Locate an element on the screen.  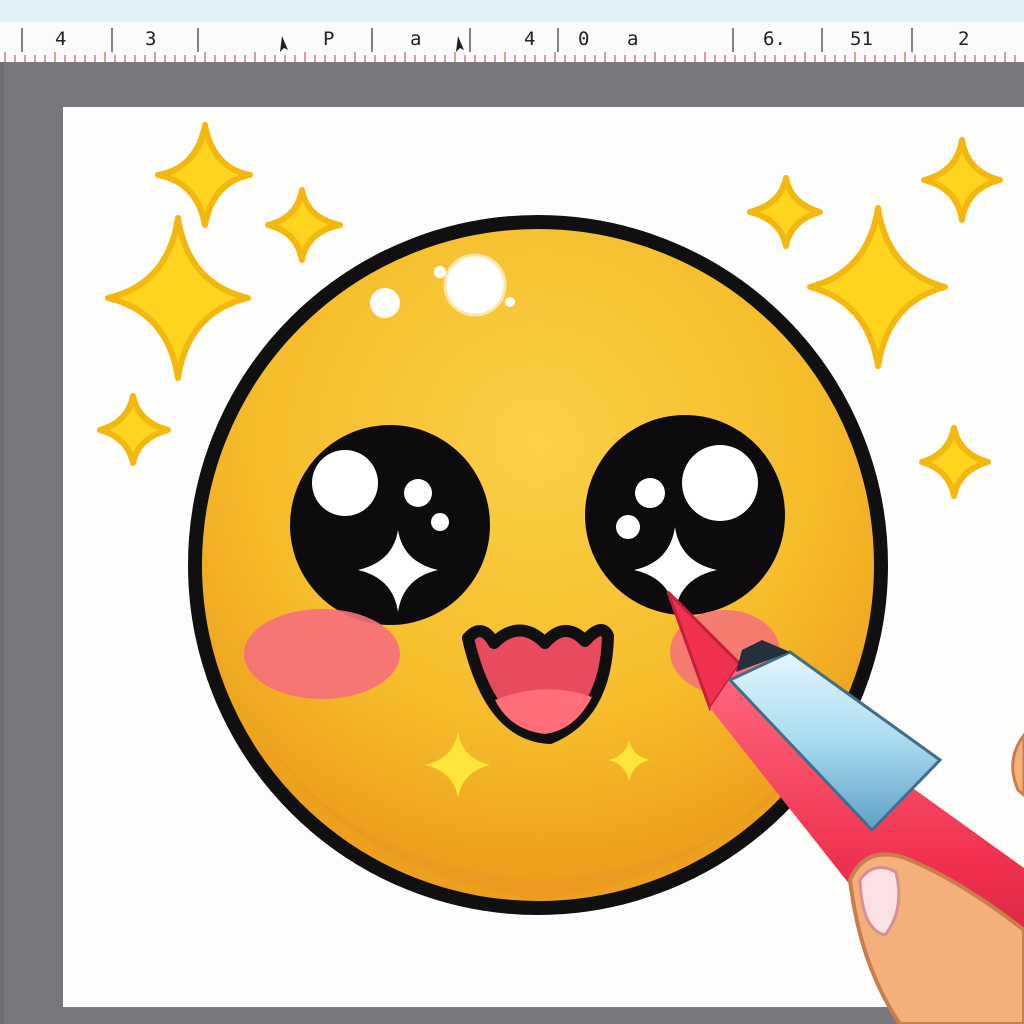
left-cheek is located at coordinates (322, 654).